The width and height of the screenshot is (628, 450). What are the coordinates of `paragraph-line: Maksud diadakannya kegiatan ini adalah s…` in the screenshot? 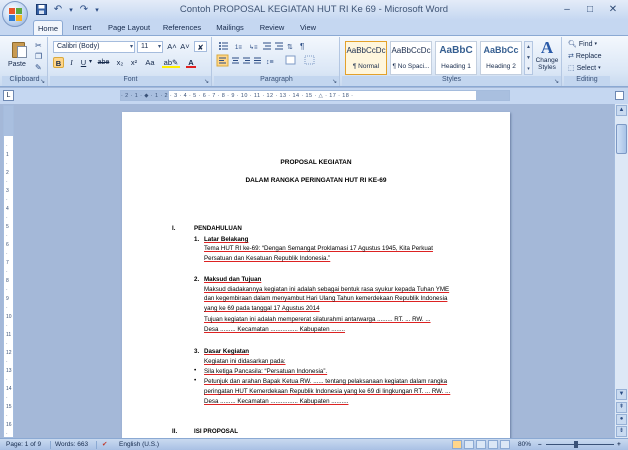 It's located at (327, 289).